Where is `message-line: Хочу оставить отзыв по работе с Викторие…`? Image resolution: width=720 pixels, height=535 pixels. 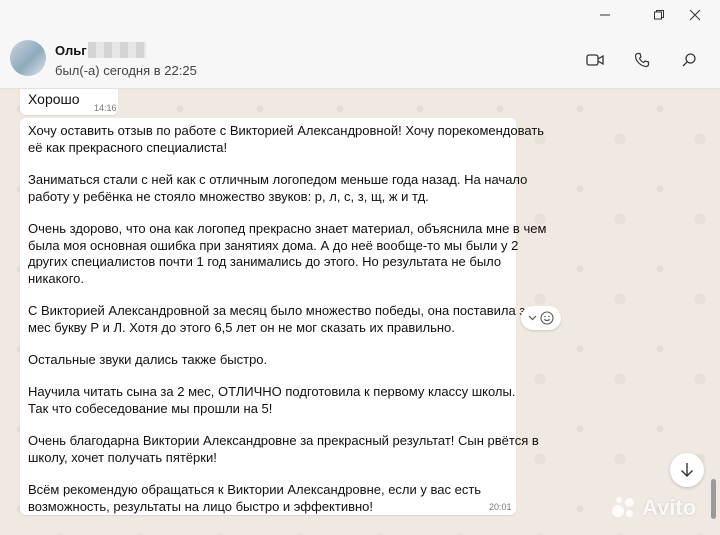 message-line: Хочу оставить отзыв по работе с Викторие… is located at coordinates (286, 130).